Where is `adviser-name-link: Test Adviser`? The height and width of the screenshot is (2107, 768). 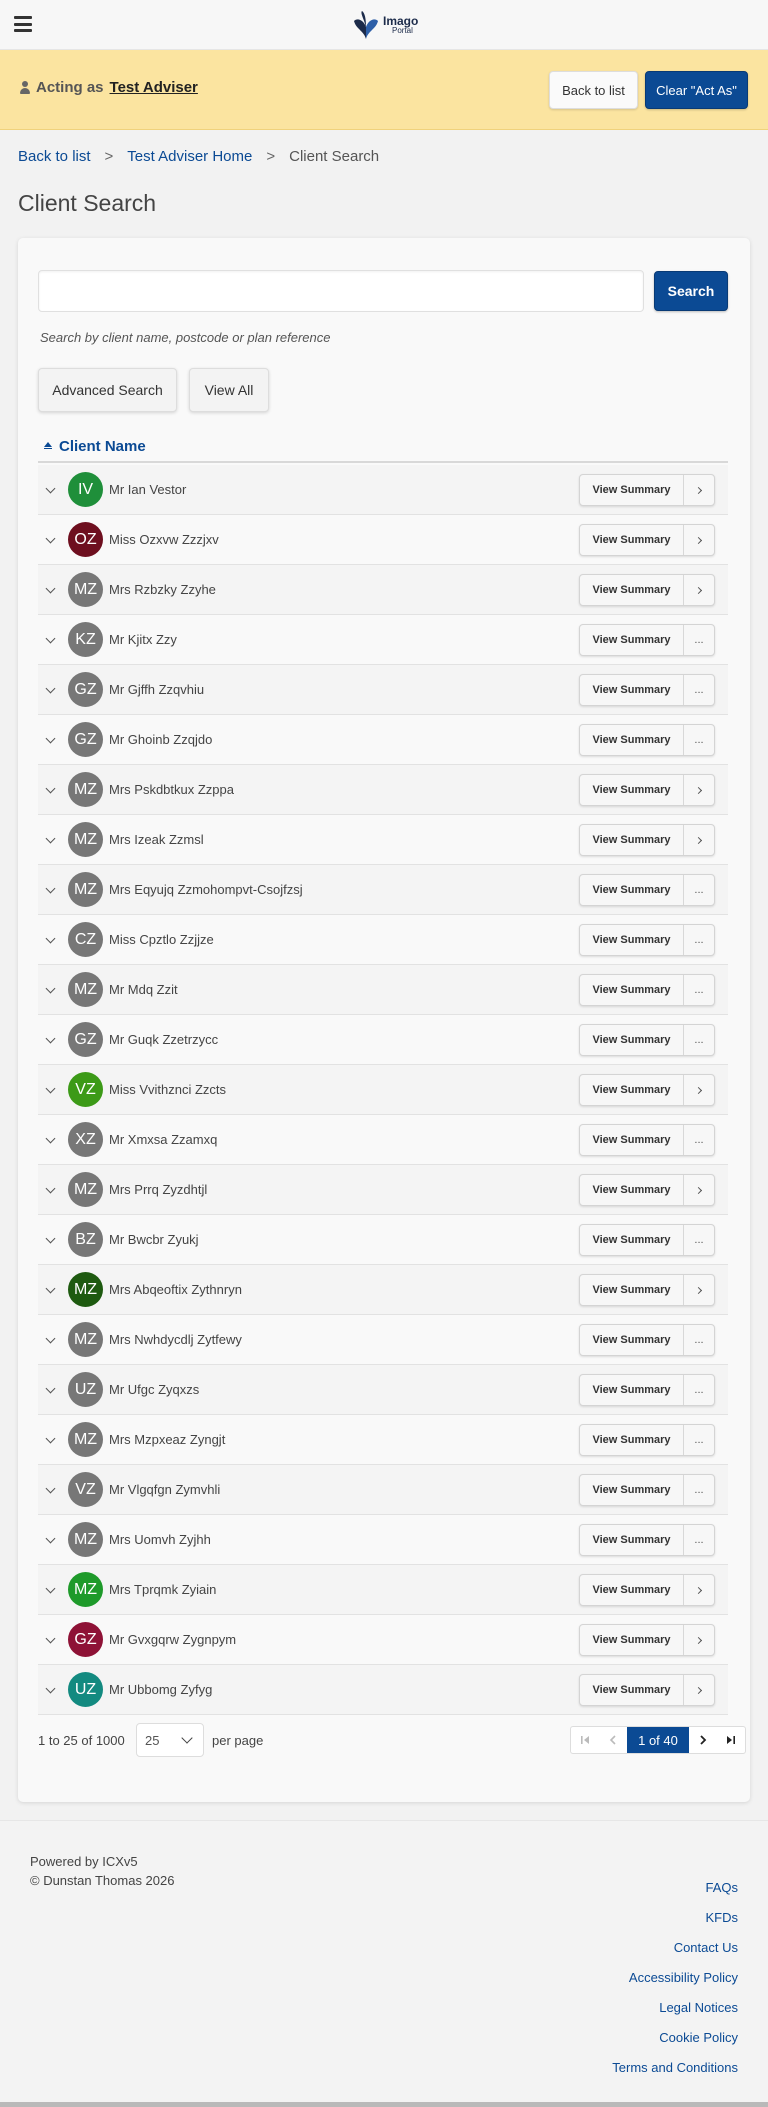 adviser-name-link: Test Adviser is located at coordinates (154, 87).